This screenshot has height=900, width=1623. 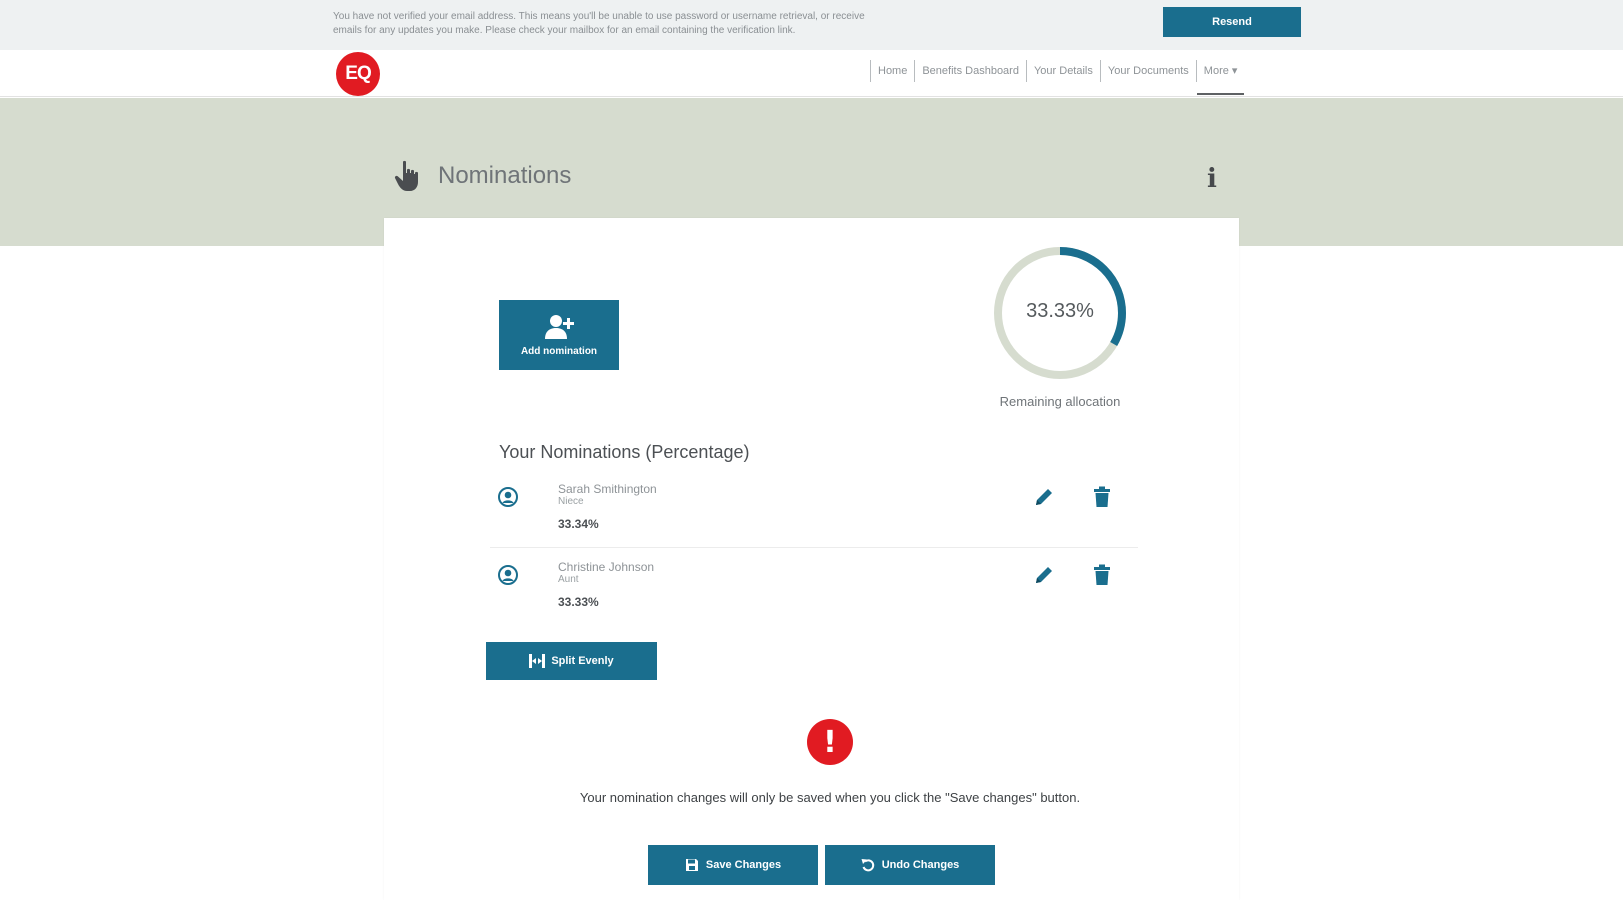 What do you see at coordinates (691, 865) in the screenshot?
I see `floppy-disk-icon` at bounding box center [691, 865].